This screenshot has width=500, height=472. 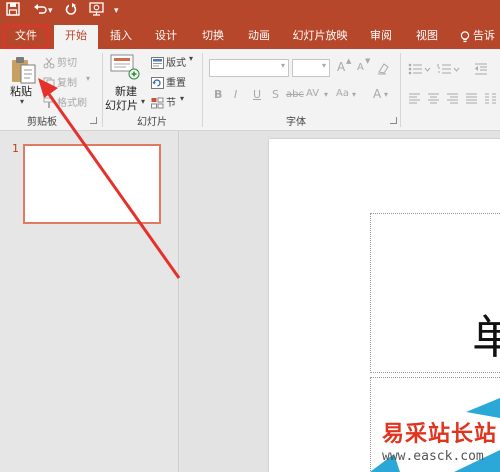 What do you see at coordinates (109, 178) in the screenshot?
I see `arrow-annotation-icon` at bounding box center [109, 178].